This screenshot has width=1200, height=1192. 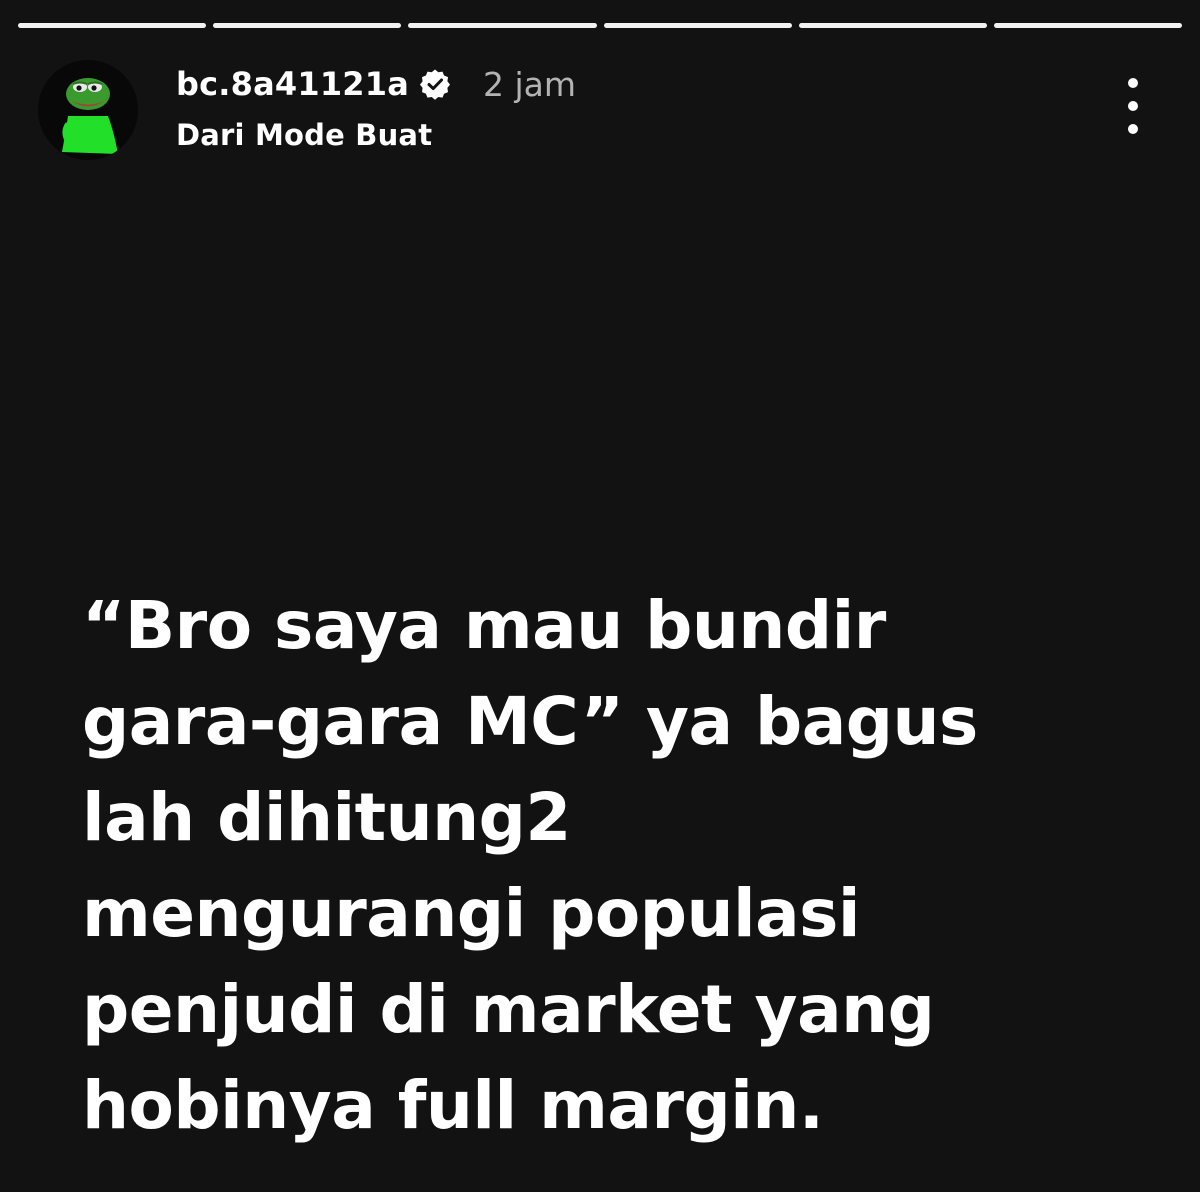 What do you see at coordinates (1133, 83) in the screenshot?
I see `more-vertical-icon` at bounding box center [1133, 83].